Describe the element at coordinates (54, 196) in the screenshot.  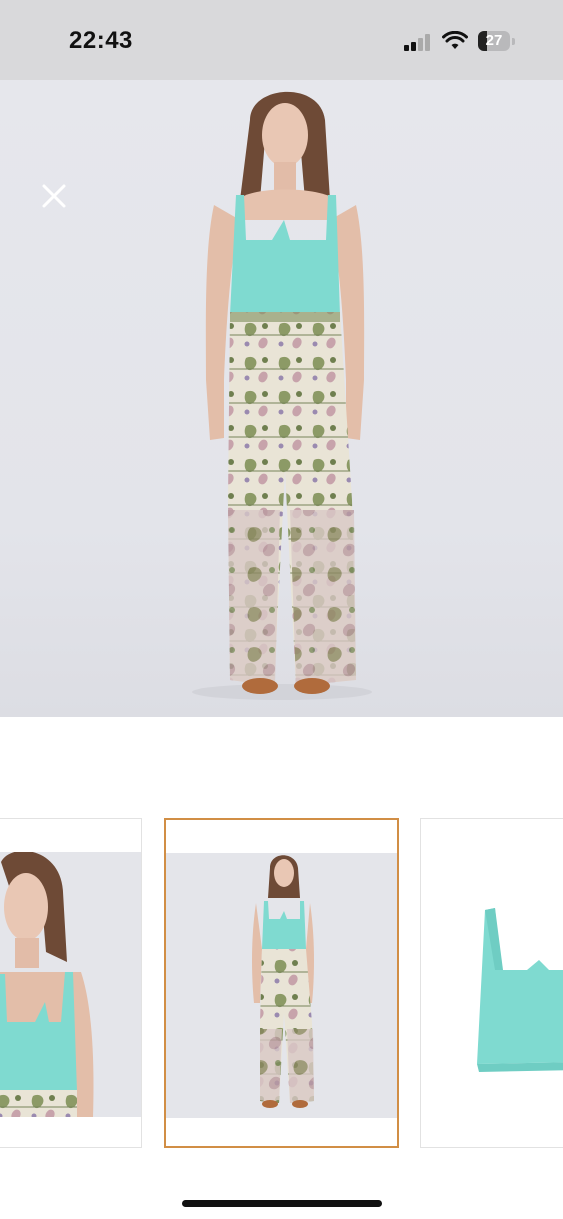
I see `close-icon` at that location.